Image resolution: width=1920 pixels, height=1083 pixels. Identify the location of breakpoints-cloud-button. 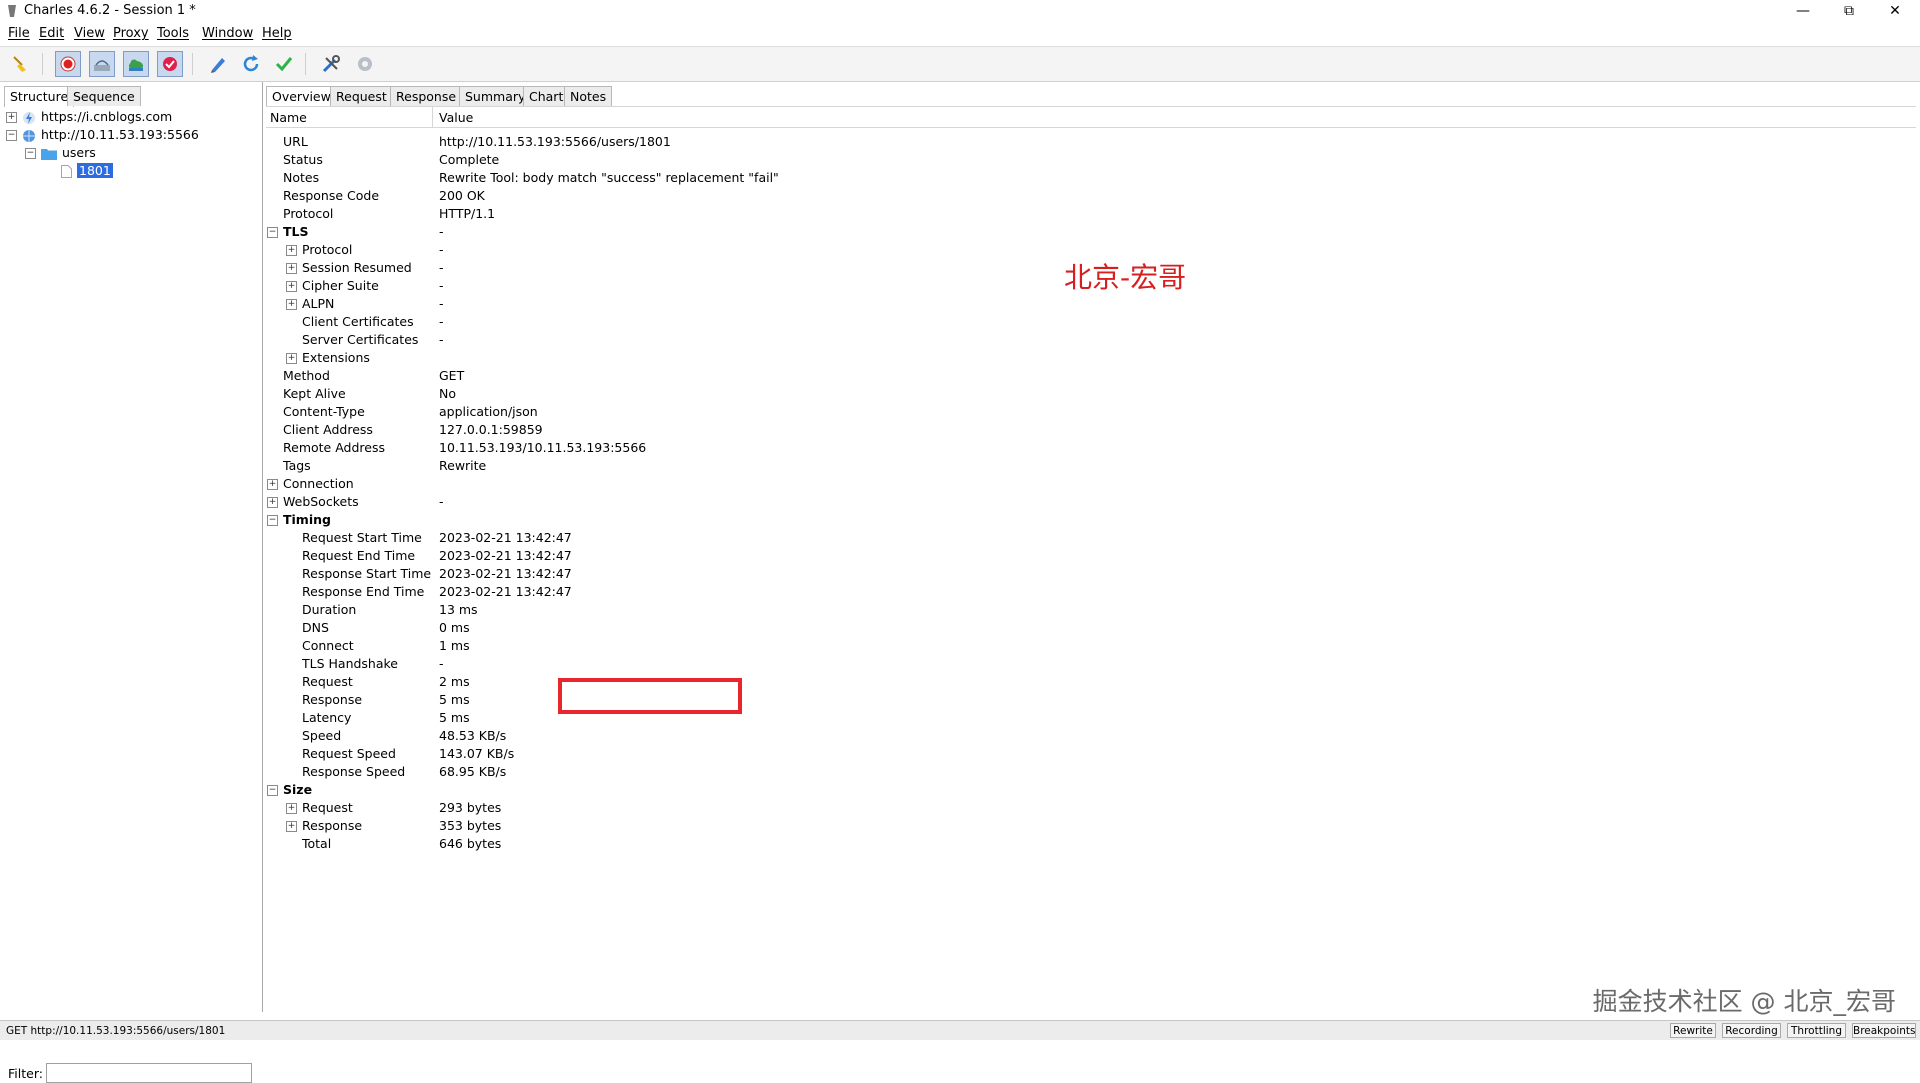
(136, 64).